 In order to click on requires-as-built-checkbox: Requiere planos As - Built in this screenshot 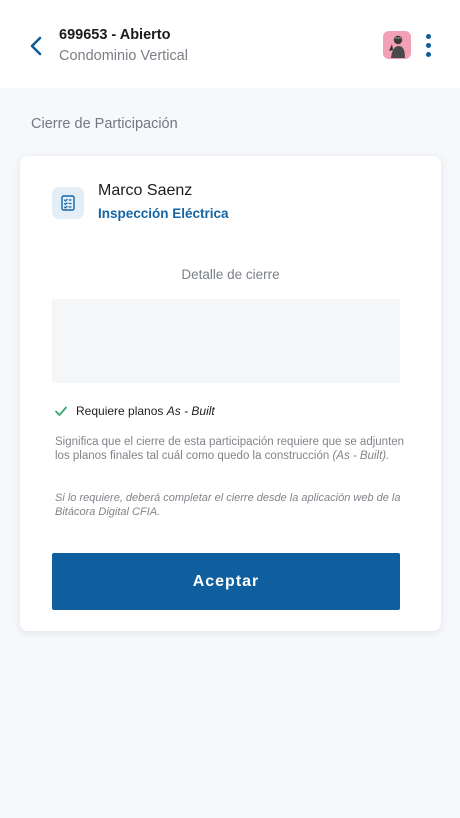, I will do `click(134, 411)`.